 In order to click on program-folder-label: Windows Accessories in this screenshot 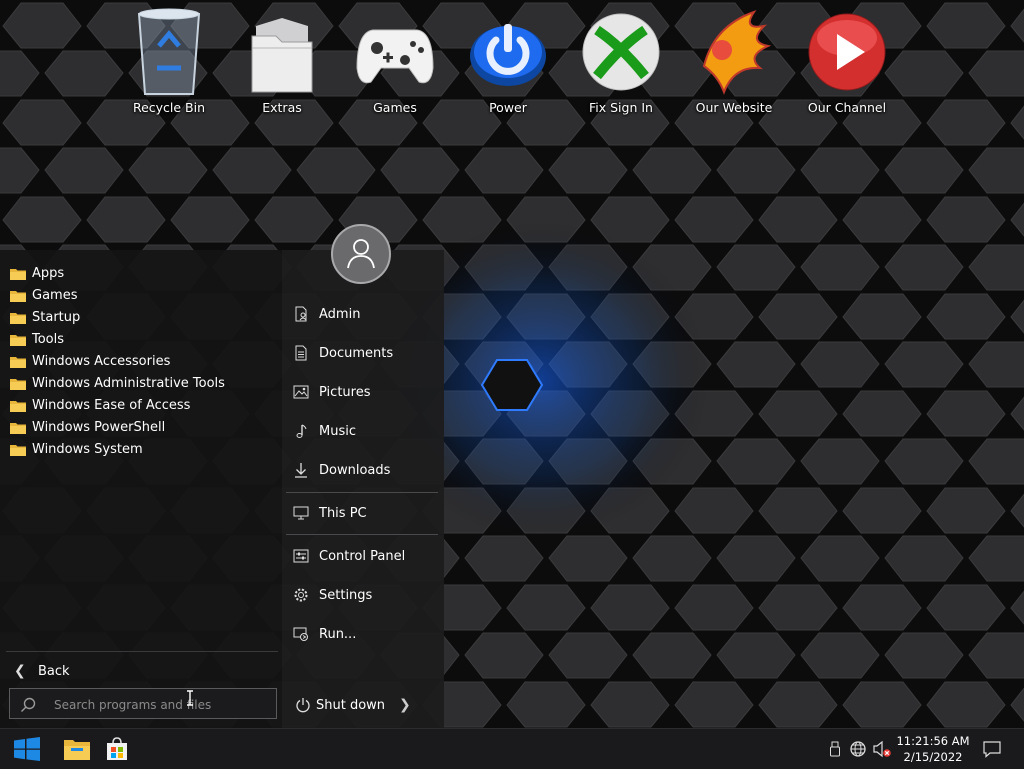, I will do `click(101, 361)`.